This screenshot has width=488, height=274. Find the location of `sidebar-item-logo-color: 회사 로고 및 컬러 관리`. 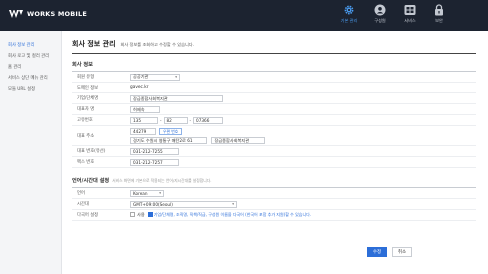

sidebar-item-logo-color: 회사 로고 및 컬러 관리 is located at coordinates (30, 56).